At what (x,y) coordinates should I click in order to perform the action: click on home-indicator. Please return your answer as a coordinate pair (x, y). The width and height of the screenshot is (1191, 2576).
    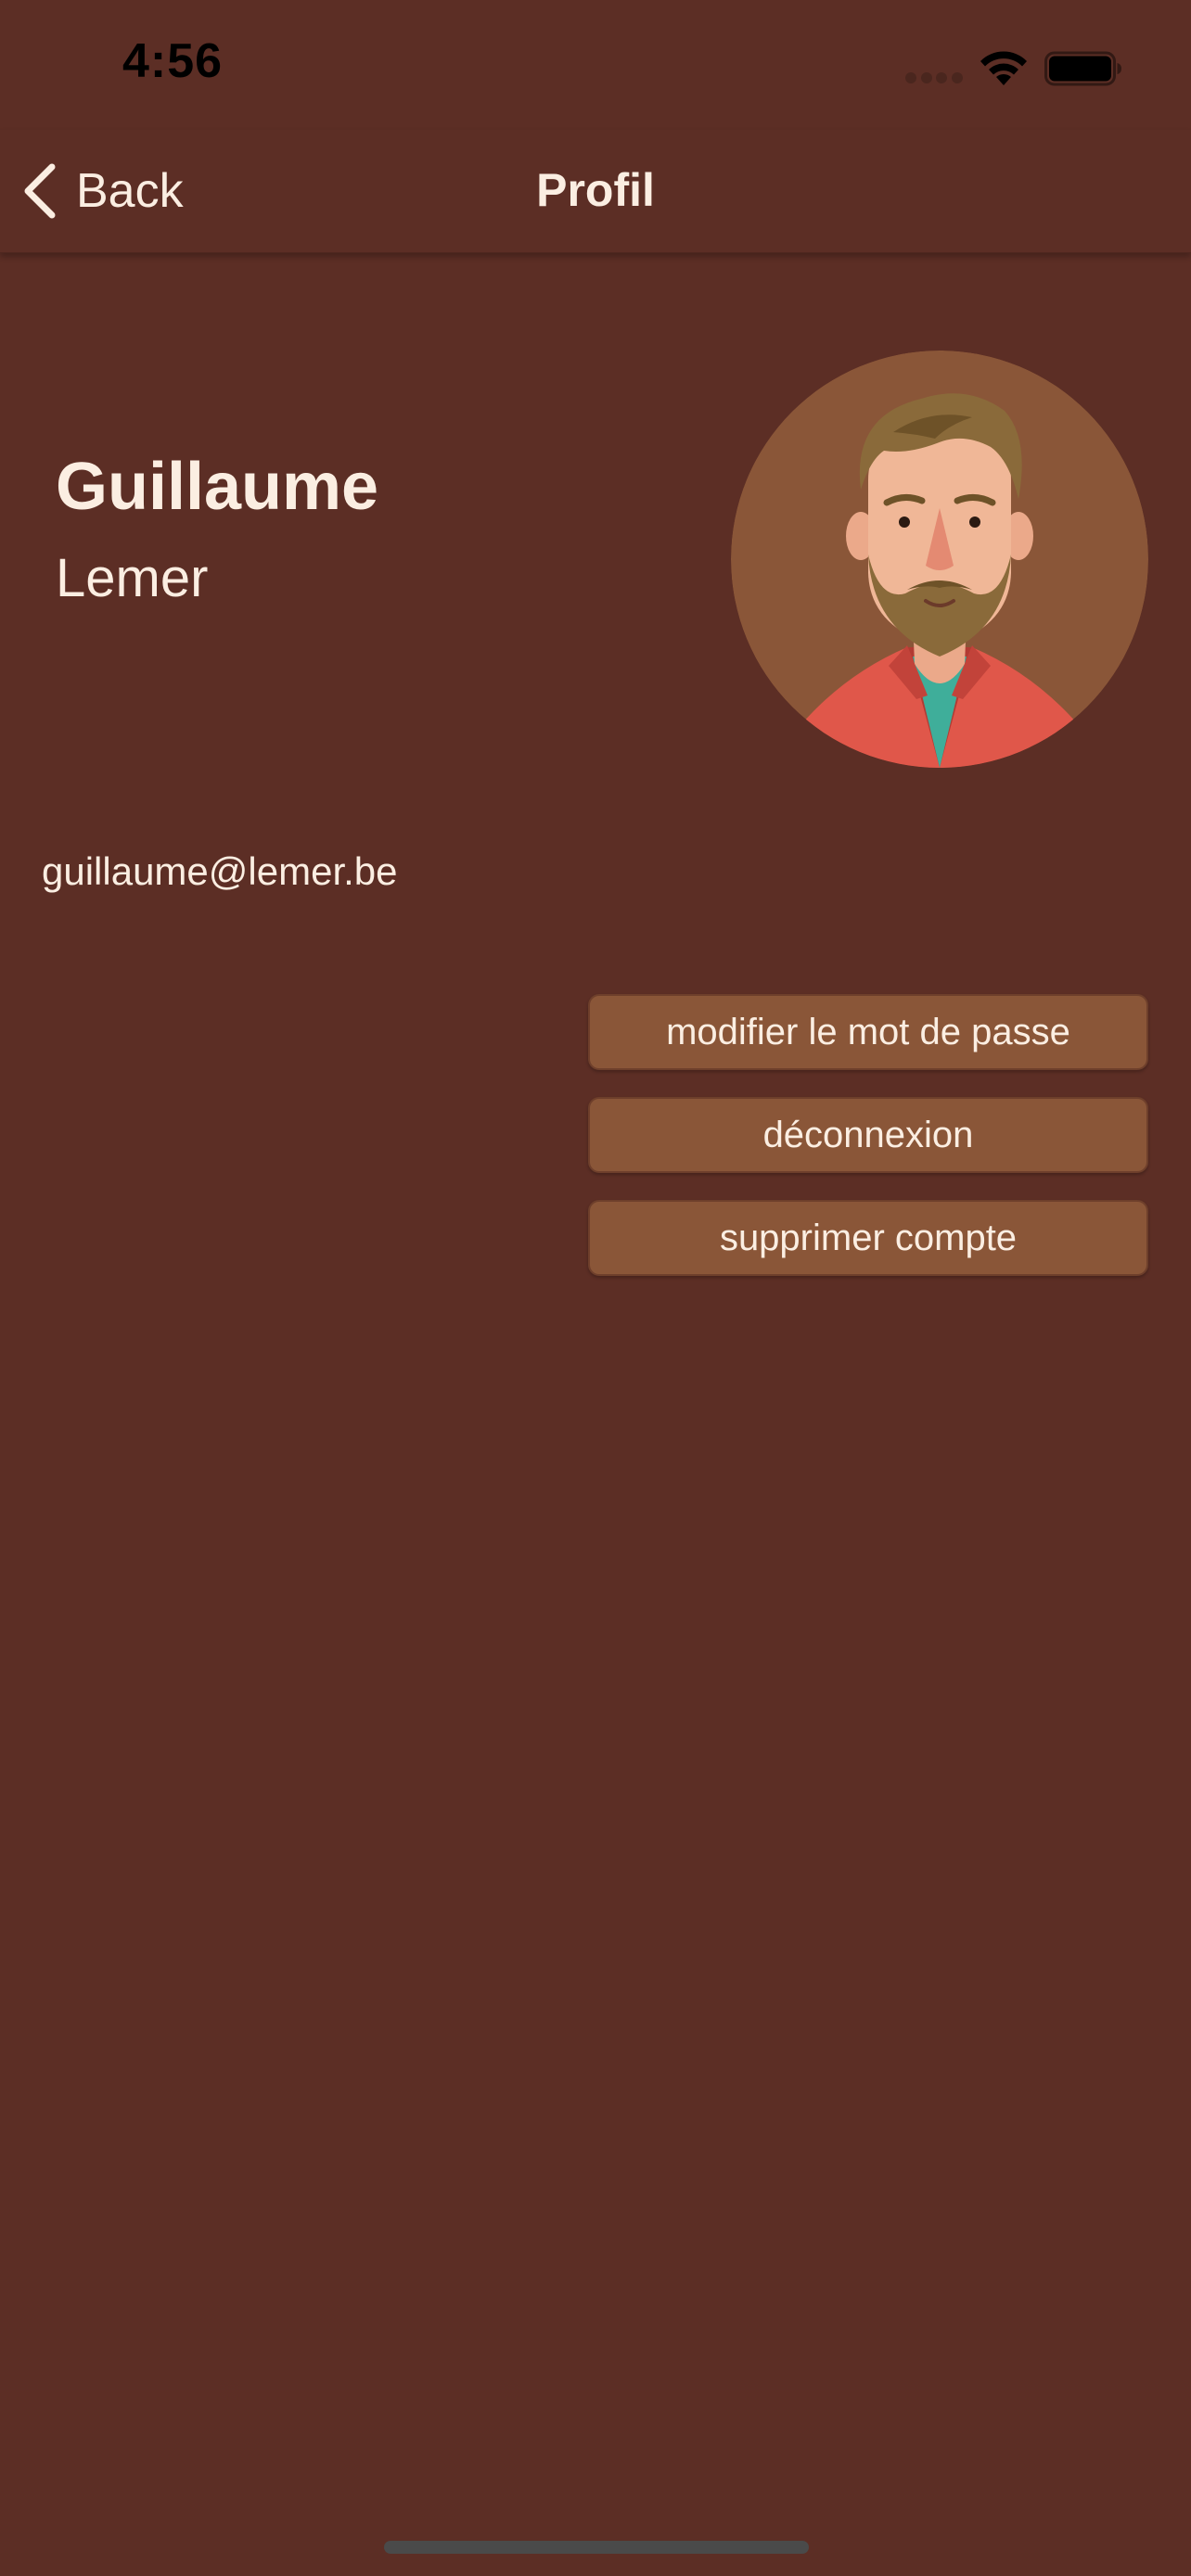
    Looking at the image, I should click on (597, 2547).